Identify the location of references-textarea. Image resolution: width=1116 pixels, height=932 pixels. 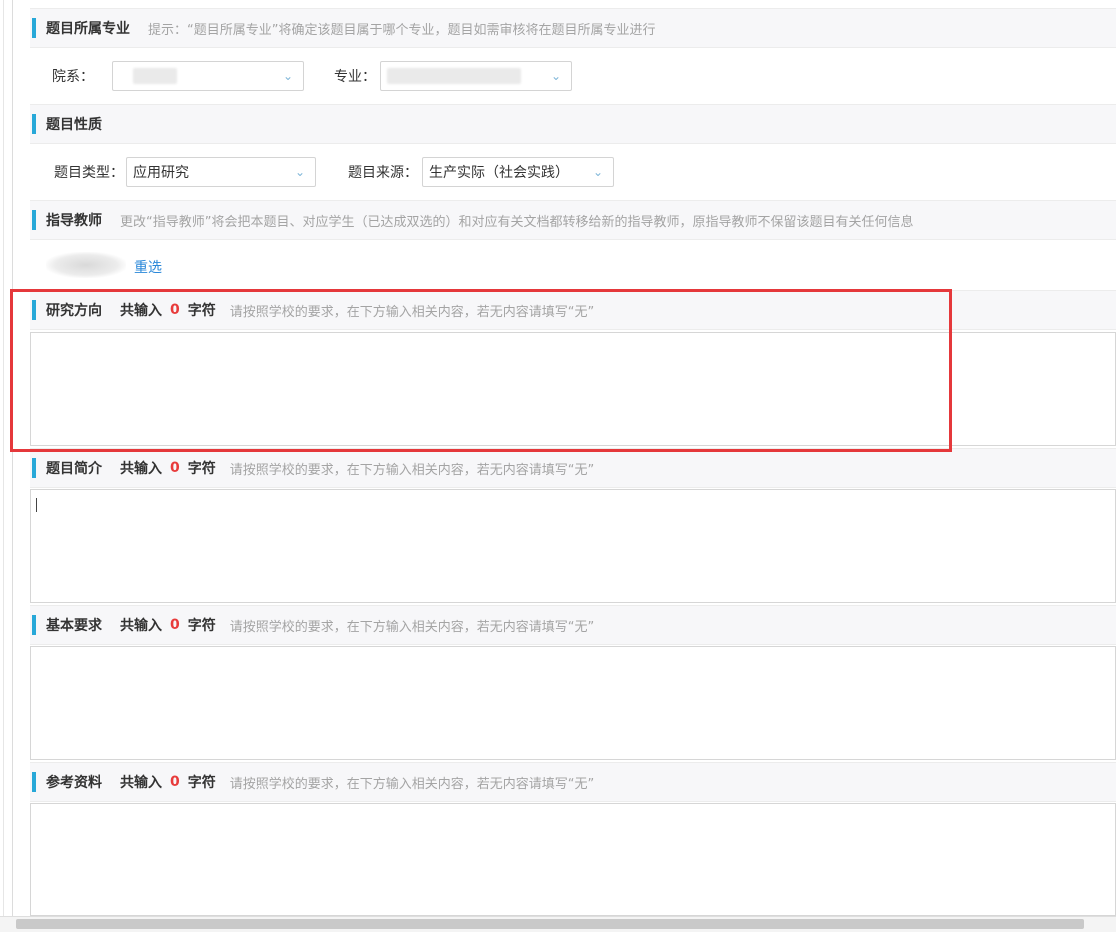
(573, 859).